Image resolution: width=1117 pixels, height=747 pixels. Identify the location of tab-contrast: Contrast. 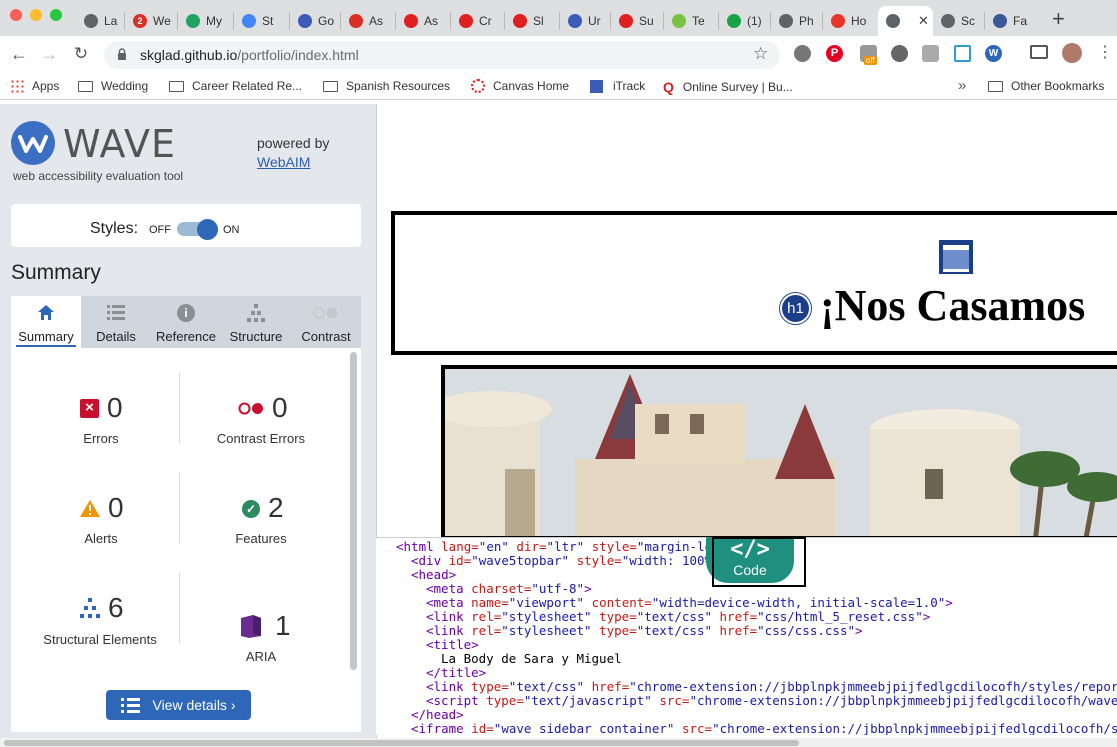
(326, 322).